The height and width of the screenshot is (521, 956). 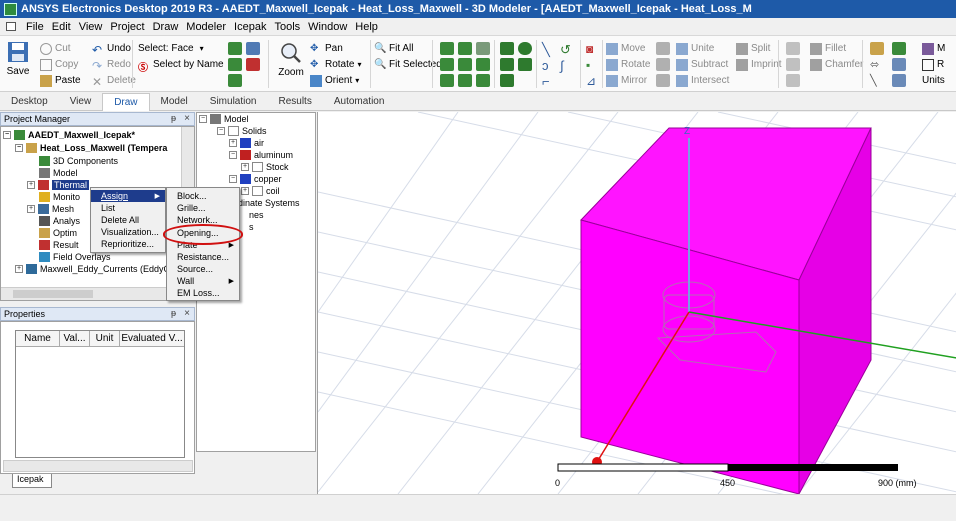 What do you see at coordinates (663, 64) in the screenshot?
I see `duplicate-along-line-icon` at bounding box center [663, 64].